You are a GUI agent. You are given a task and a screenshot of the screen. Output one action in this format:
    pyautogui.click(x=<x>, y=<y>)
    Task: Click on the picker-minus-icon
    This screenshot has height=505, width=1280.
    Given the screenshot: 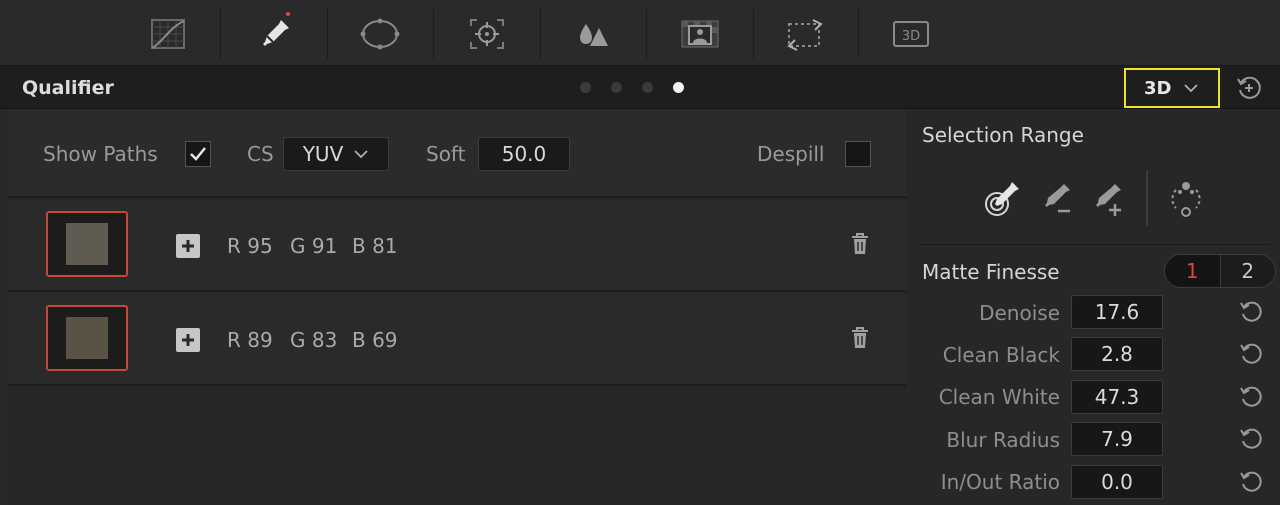 What is the action you would take?
    pyautogui.click(x=1057, y=198)
    